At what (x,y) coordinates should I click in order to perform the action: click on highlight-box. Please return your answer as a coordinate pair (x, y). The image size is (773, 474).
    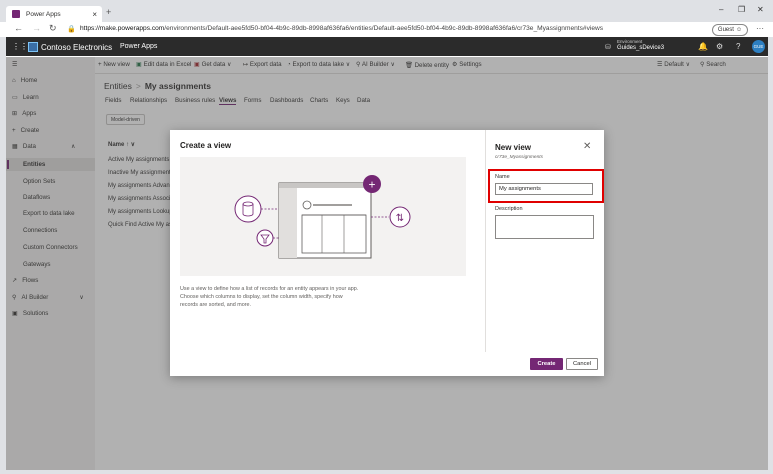
    Looking at the image, I should click on (546, 186).